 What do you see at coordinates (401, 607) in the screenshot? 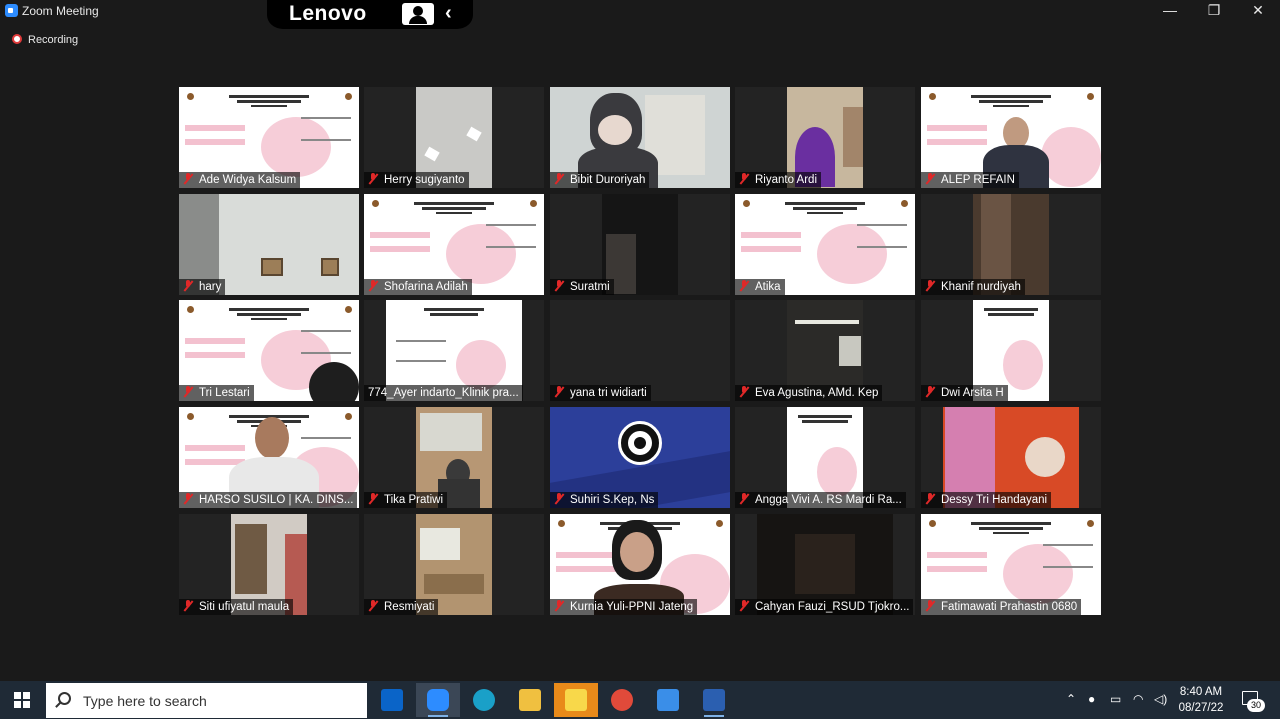
I see `participant-name: Resmiyati` at bounding box center [401, 607].